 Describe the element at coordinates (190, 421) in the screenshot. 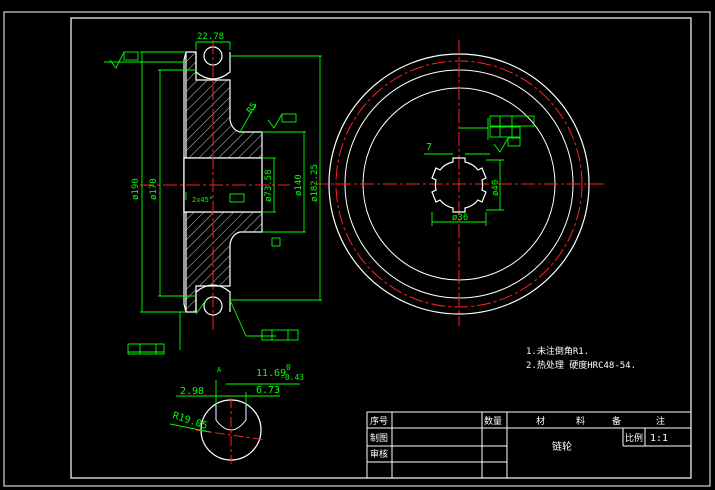

I see `dim-detail-r19-05: R19.05` at that location.